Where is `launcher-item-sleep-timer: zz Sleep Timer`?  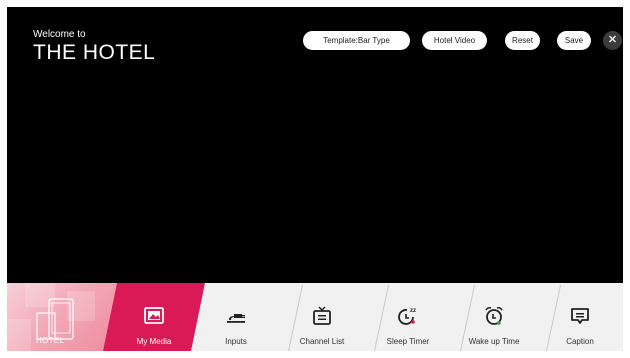
launcher-item-sleep-timer: zz Sleep Timer is located at coordinates (408, 317).